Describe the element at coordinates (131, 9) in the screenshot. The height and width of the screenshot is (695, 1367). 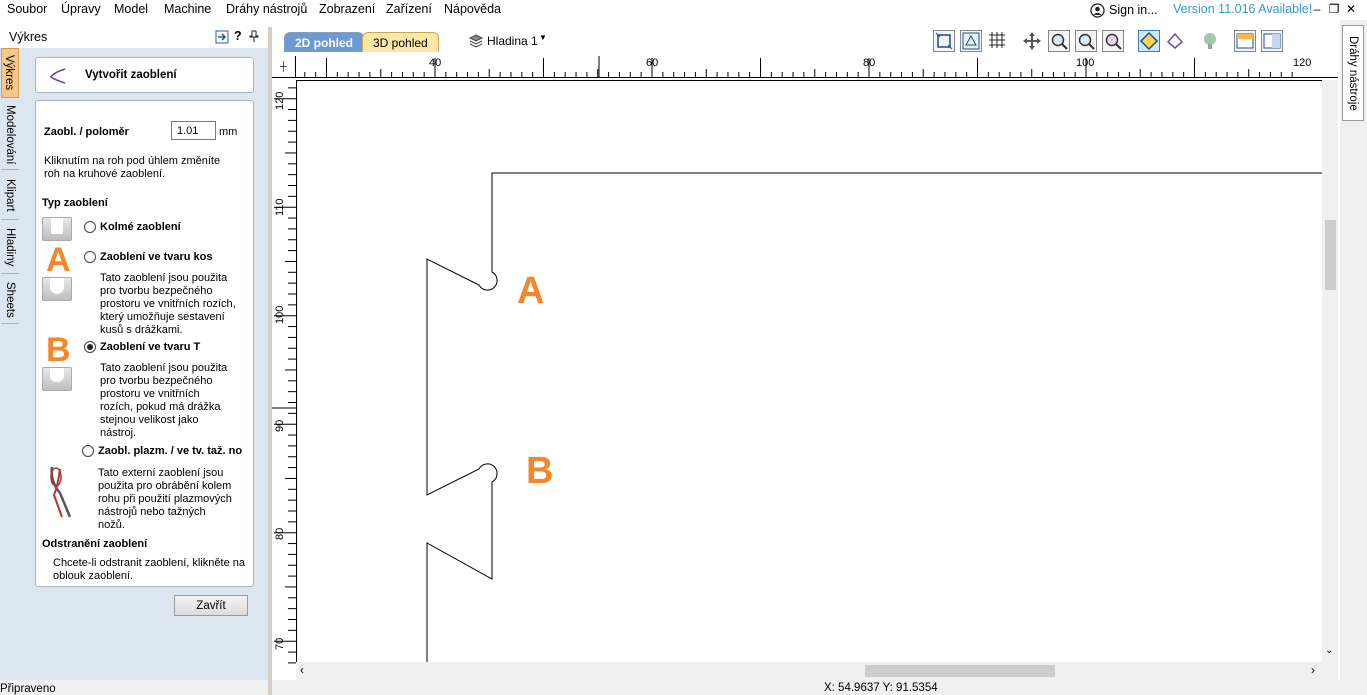
I see `menu-model: Model` at that location.